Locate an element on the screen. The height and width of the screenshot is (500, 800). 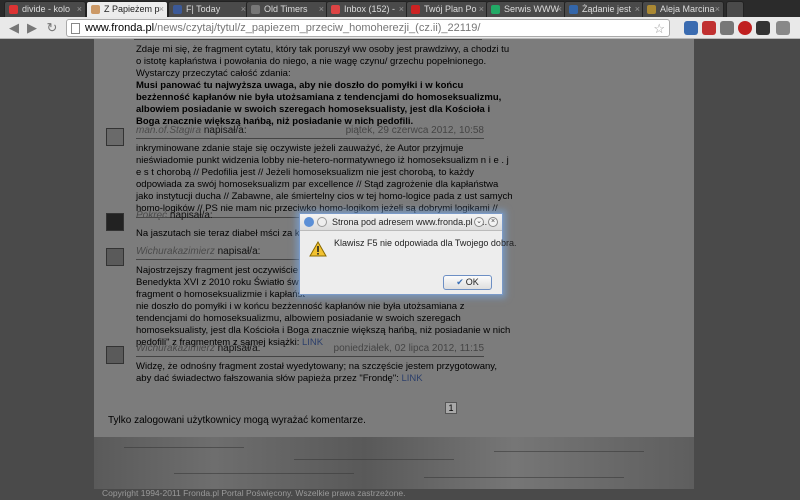
bookmark-star-icon: ☆ is located at coordinates (659, 29).